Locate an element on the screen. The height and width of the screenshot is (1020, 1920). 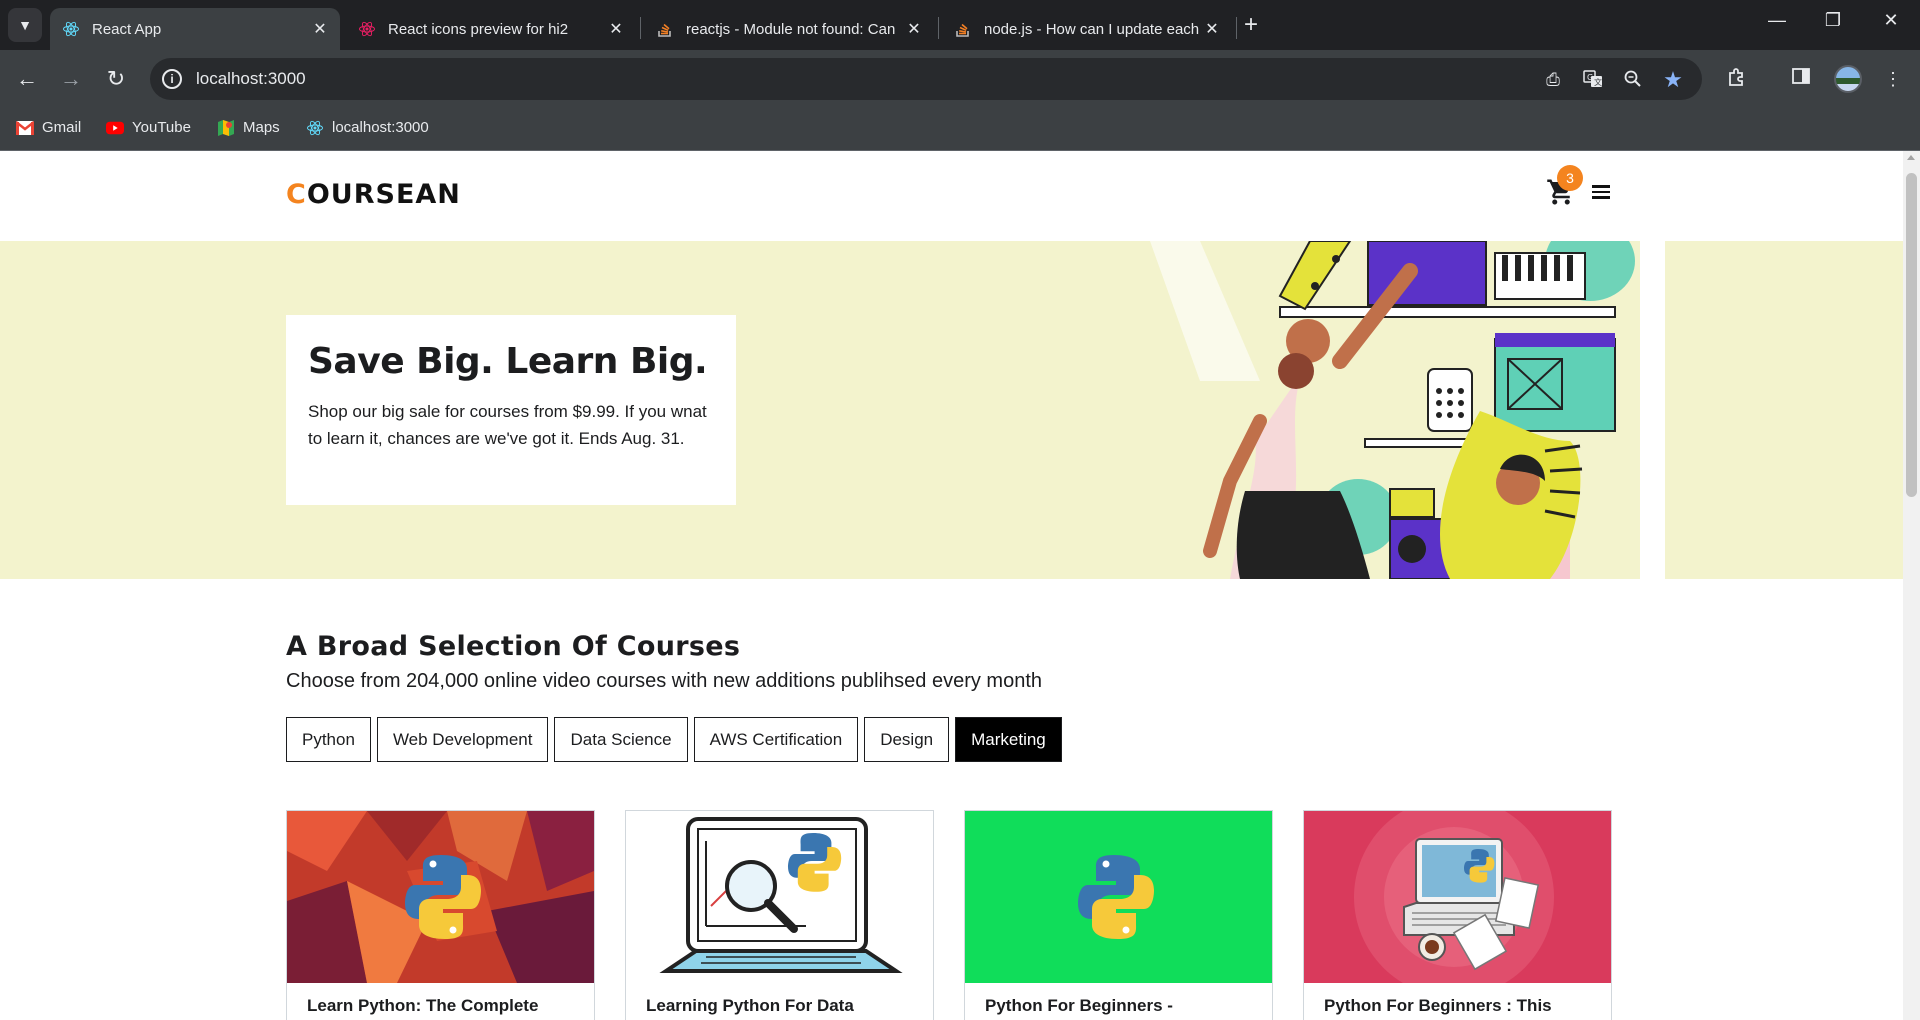
side-panel-icon is located at coordinates (1801, 79).